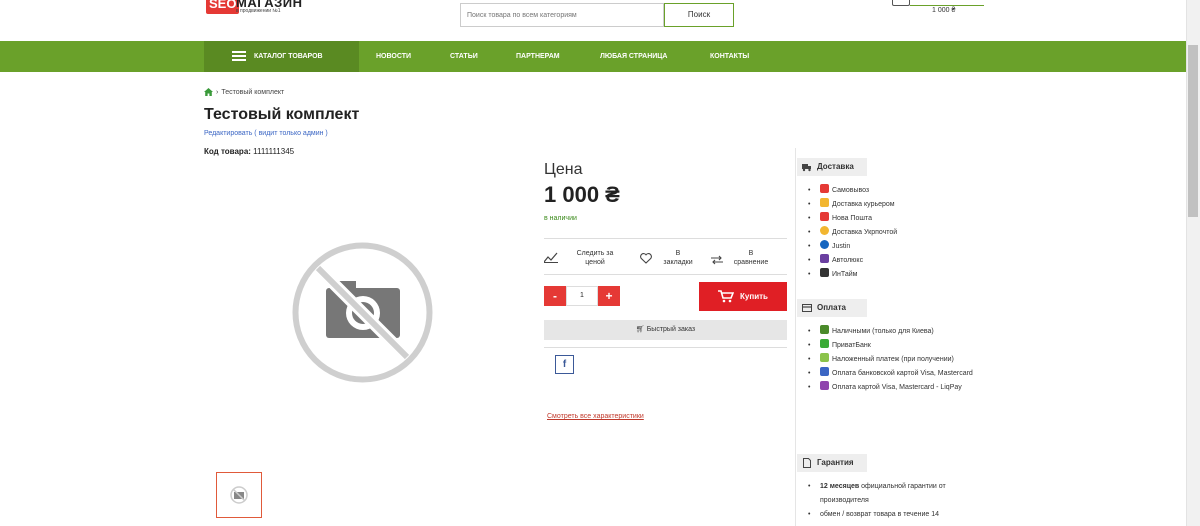 Image resolution: width=1200 pixels, height=526 pixels. I want to click on credit-card-icon, so click(807, 308).